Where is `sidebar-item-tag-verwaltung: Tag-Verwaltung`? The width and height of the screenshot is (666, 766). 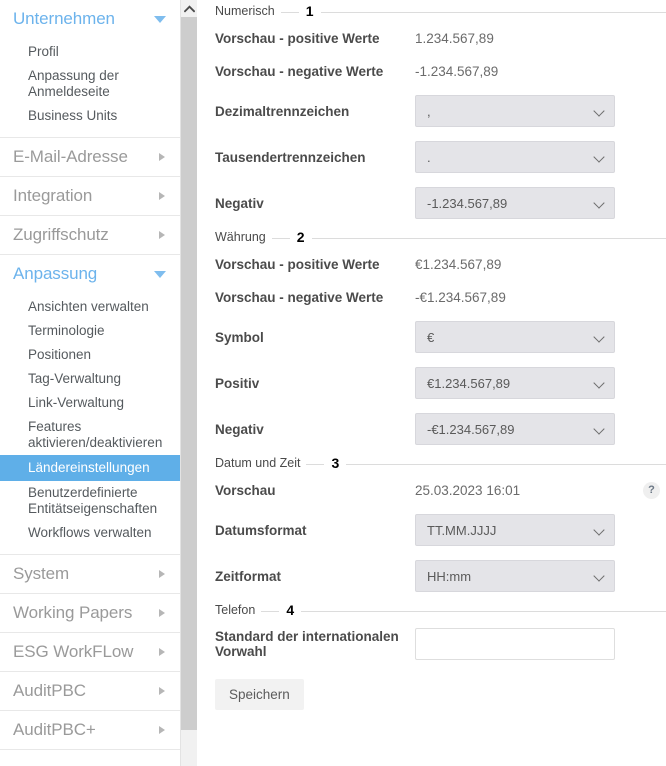
sidebar-item-tag-verwaltung: Tag-Verwaltung is located at coordinates (90, 379).